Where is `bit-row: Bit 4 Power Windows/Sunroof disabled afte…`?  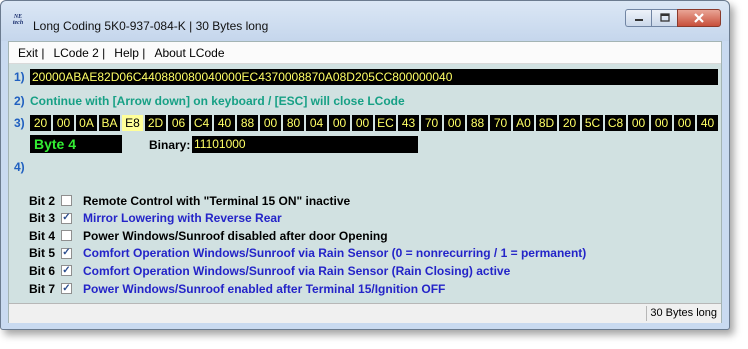 bit-row: Bit 4 Power Windows/Sunroof disabled afte… is located at coordinates (208, 235).